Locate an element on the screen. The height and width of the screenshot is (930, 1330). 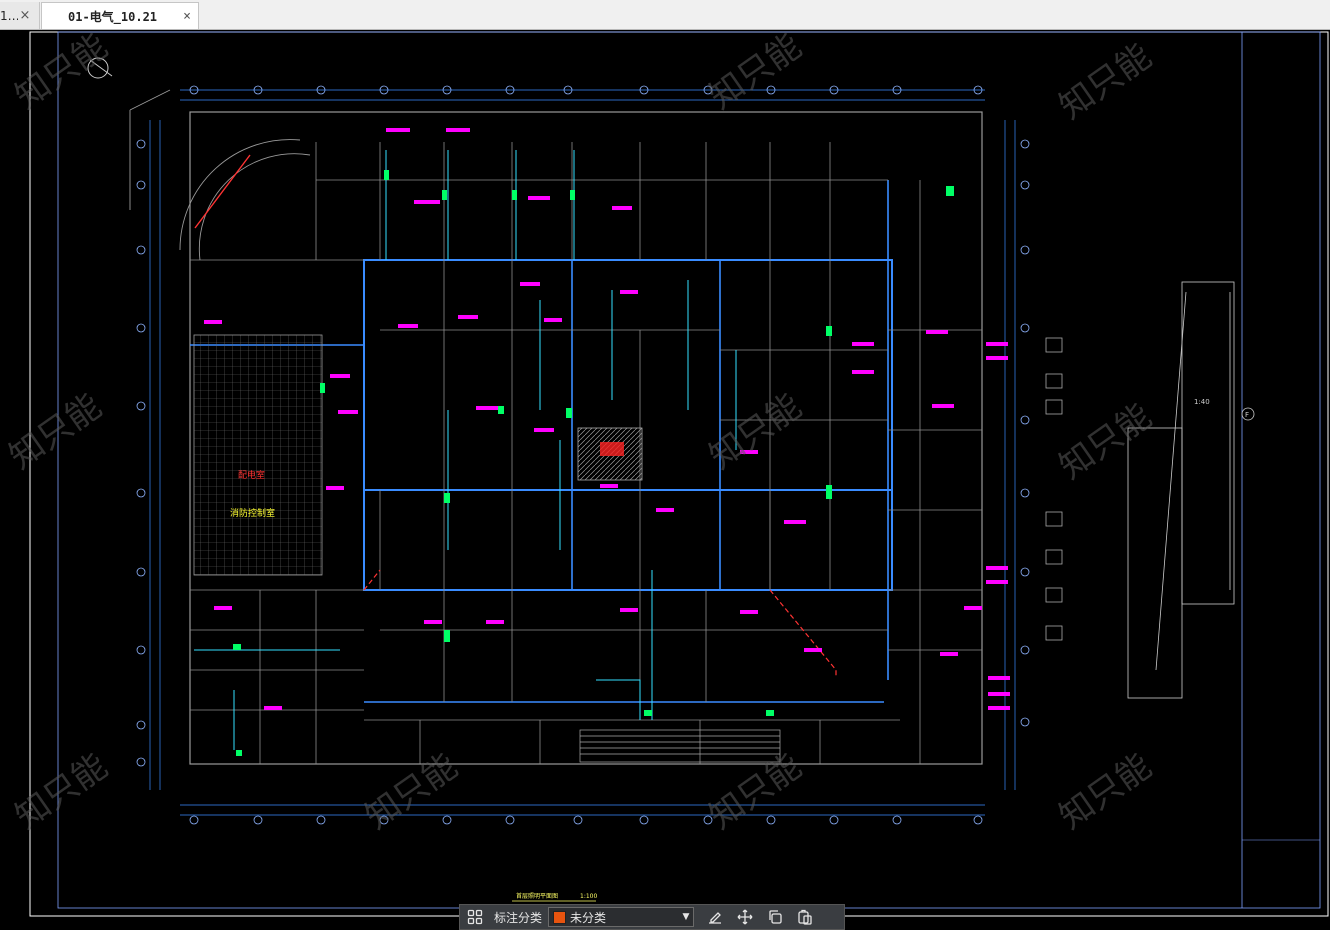
annotation-toolbar: 标注分类 未分类 ▼ is located at coordinates (652, 917).